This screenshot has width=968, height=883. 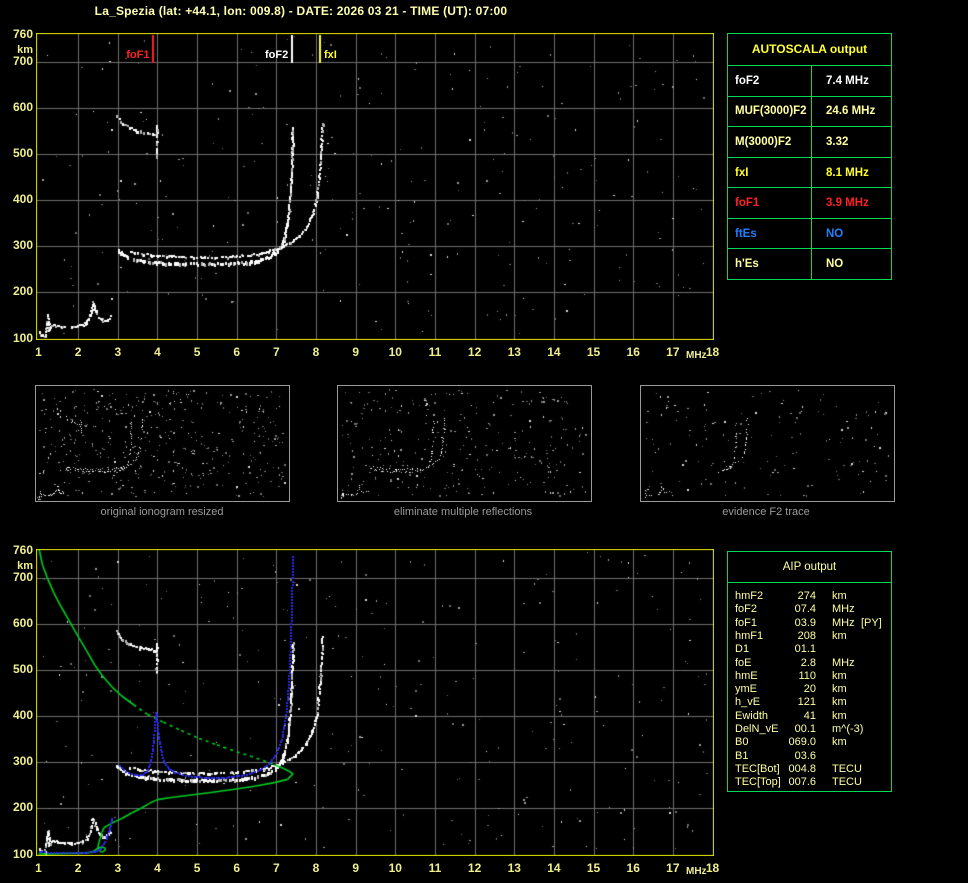 I want to click on autoscala-row-fxI: fxI 8.1 MHz, so click(x=809, y=173).